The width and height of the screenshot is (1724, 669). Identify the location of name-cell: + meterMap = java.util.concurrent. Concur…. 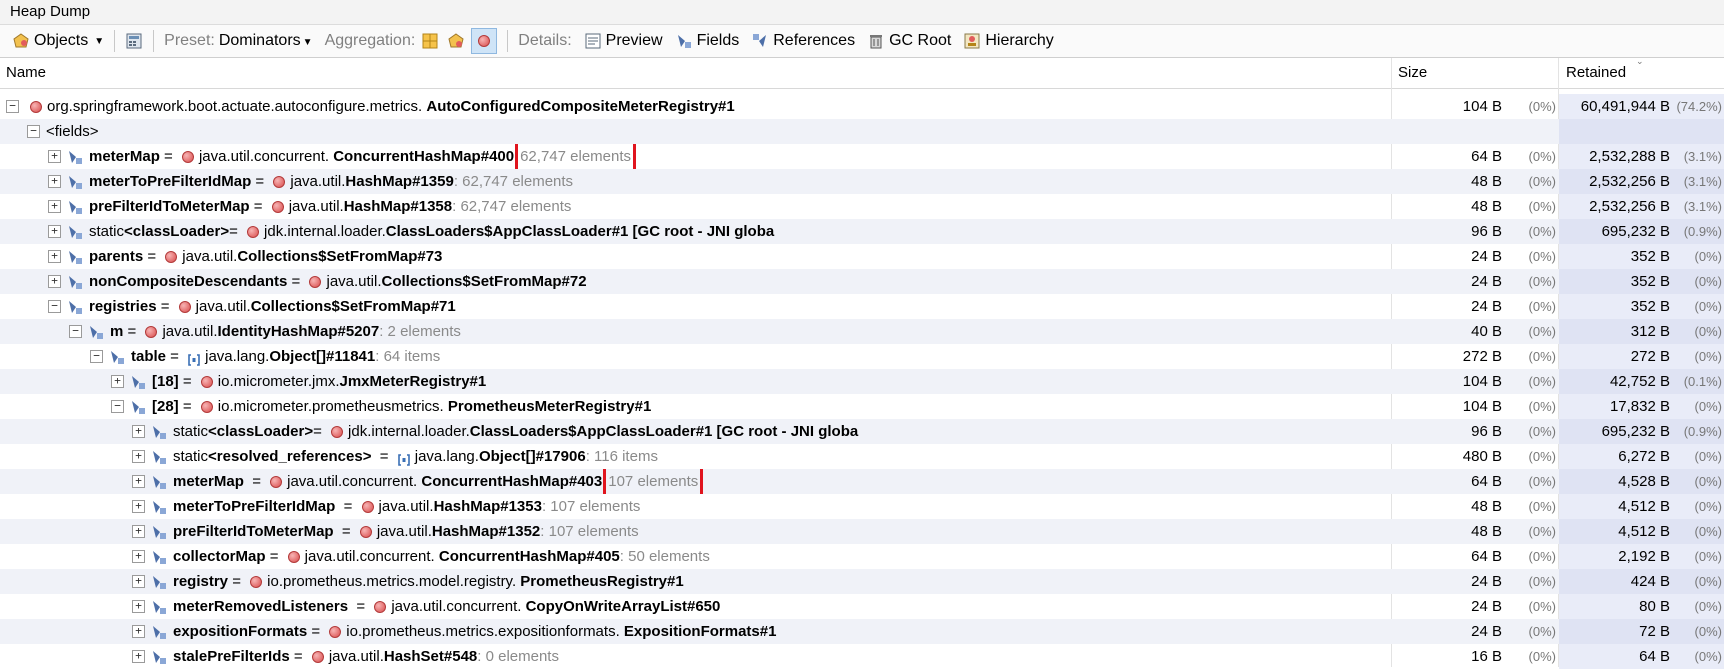
(719, 156).